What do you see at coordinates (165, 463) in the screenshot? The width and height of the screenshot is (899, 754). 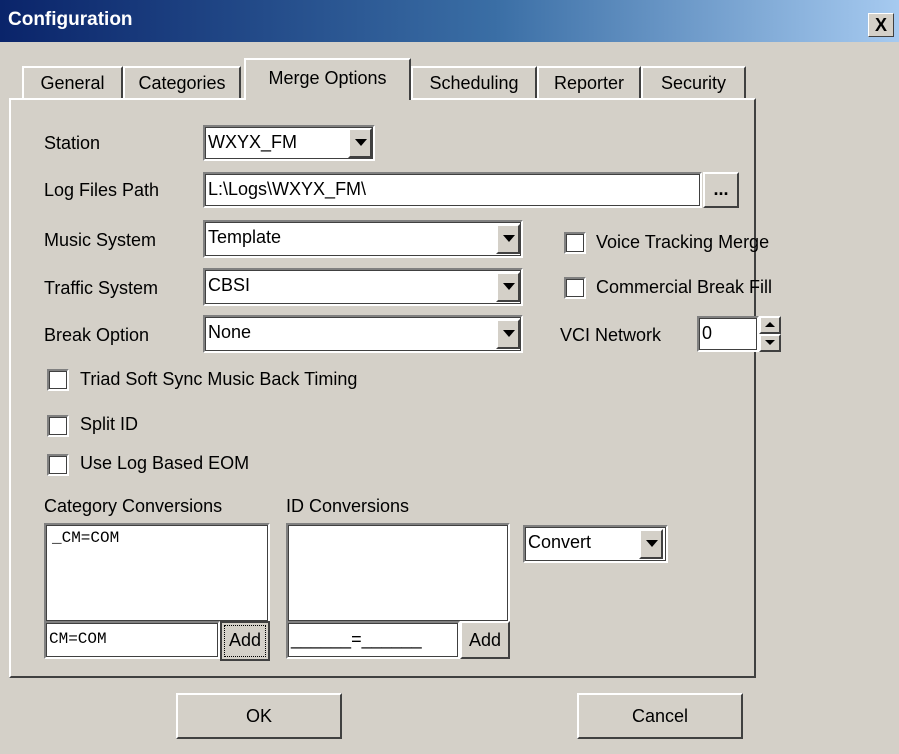 I see `use-log-based-eom-label: Use Log Based EOM` at bounding box center [165, 463].